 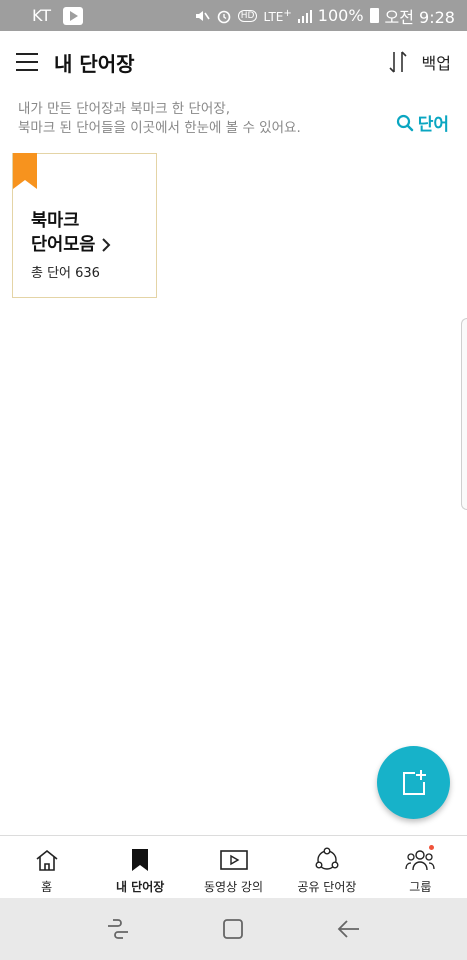 I want to click on bookmark-flag-icon, so click(x=25, y=171).